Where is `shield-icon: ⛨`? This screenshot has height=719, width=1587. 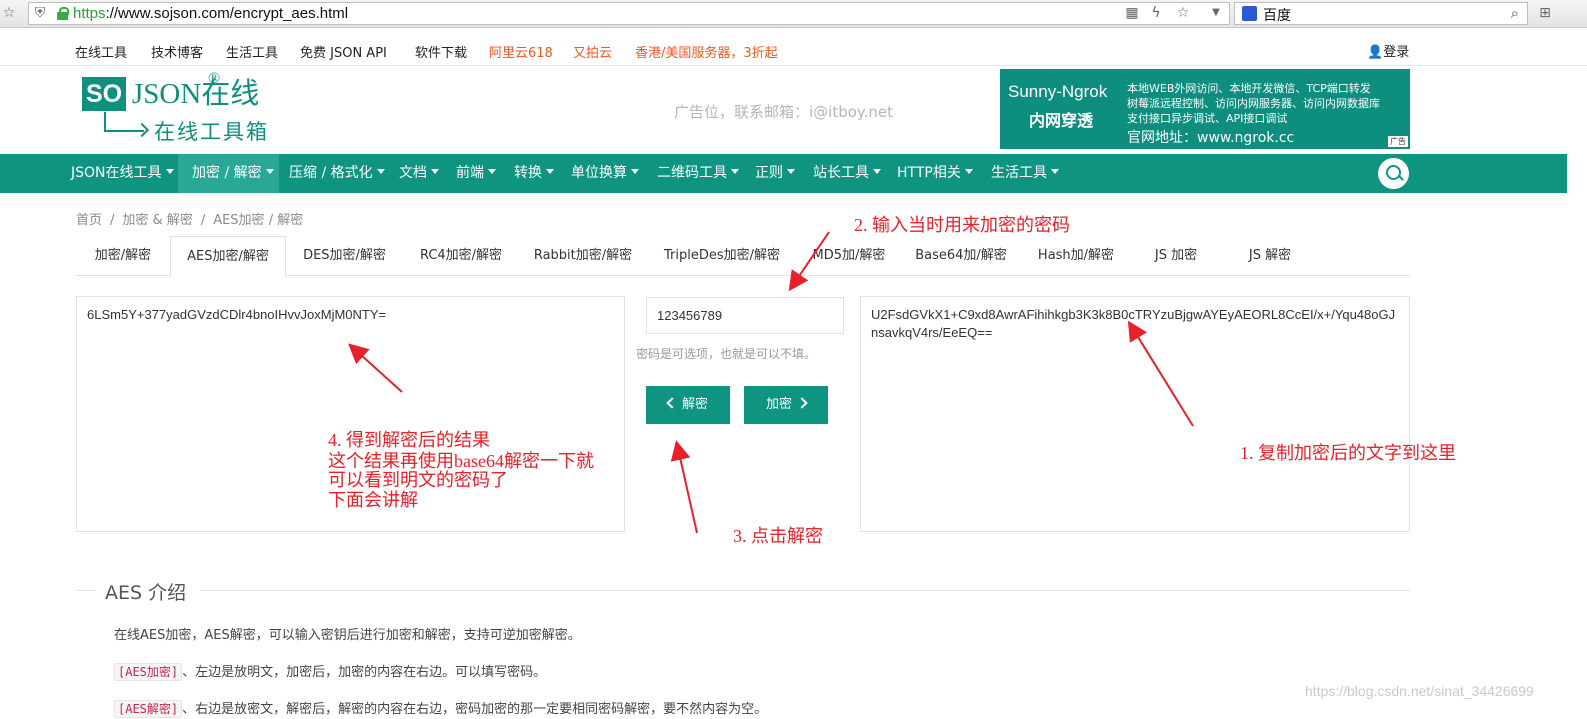 shield-icon: ⛨ is located at coordinates (40, 13).